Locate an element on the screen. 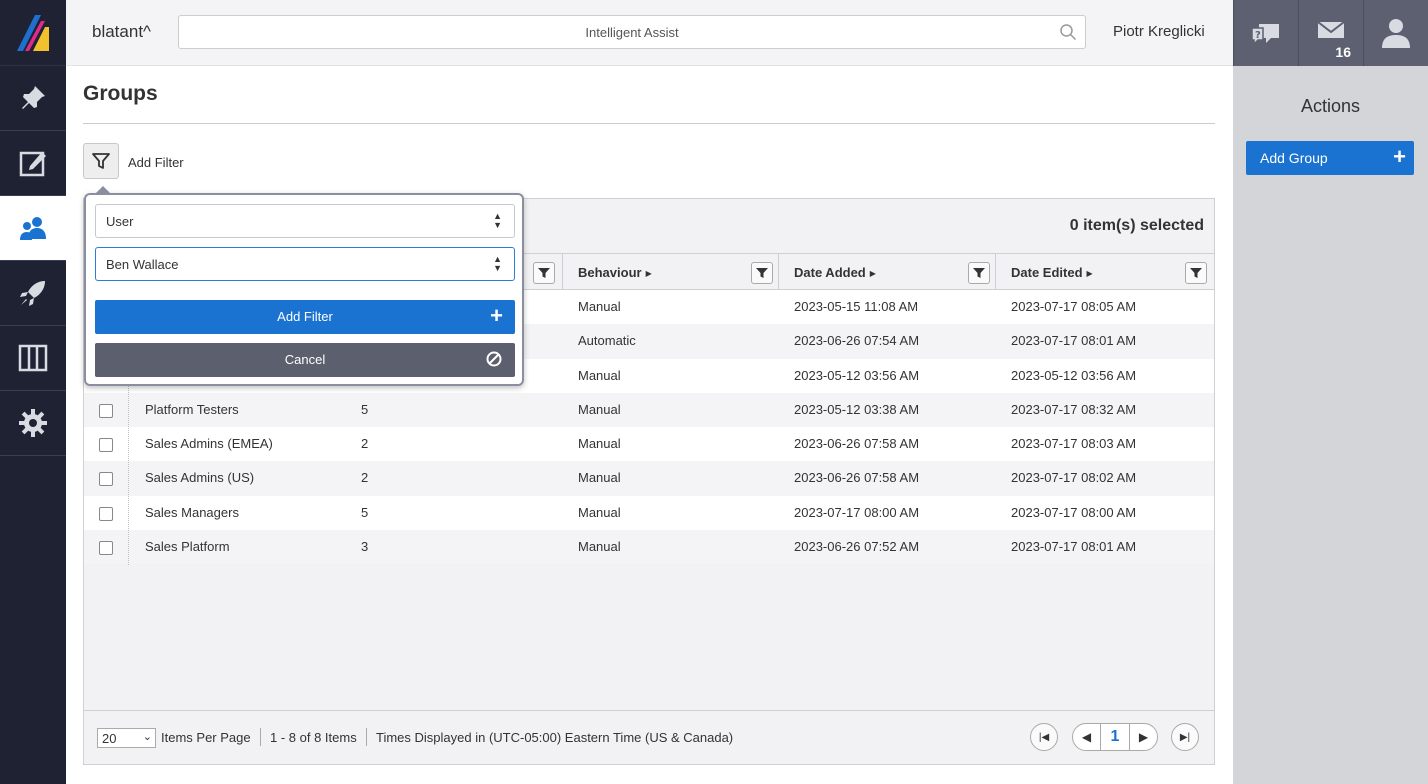 Image resolution: width=1428 pixels, height=784 pixels. next-page-button: ▶ is located at coordinates (1143, 737).